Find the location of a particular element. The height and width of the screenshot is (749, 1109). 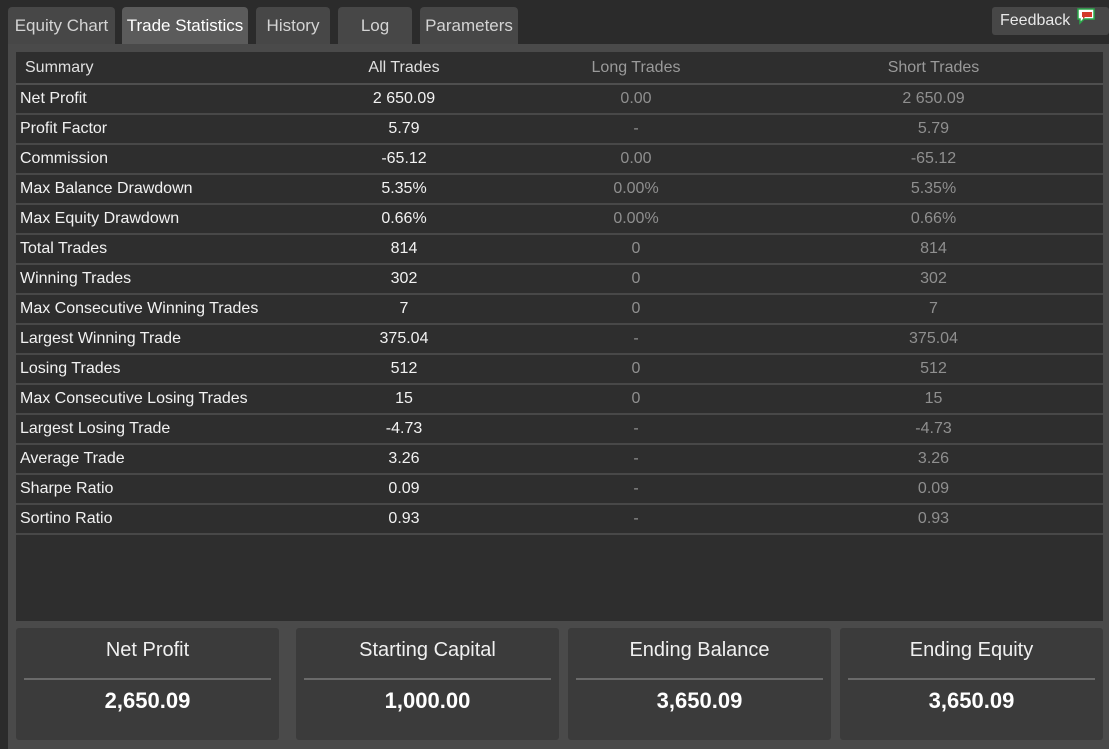

card-title: Net Profit is located at coordinates (147, 650).